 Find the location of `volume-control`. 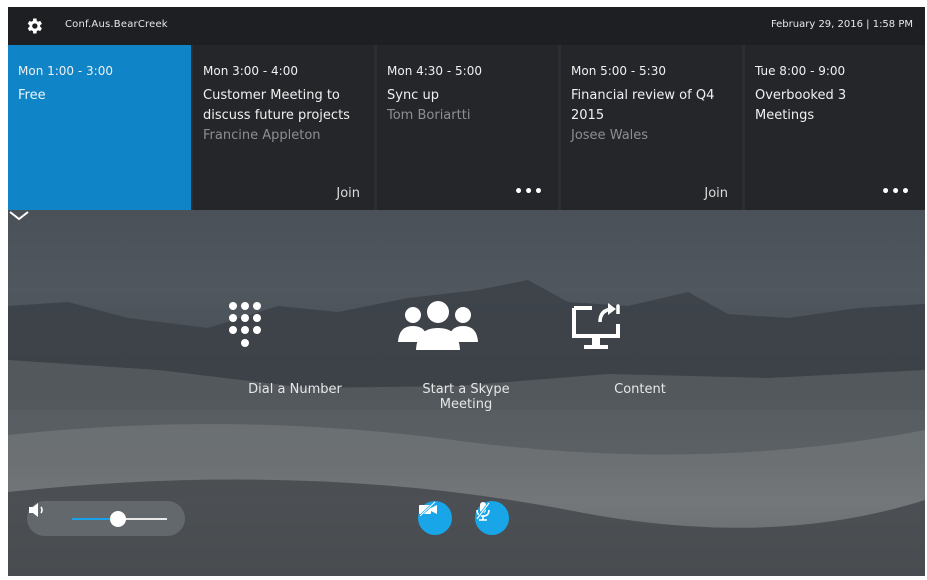

volume-control is located at coordinates (106, 518).